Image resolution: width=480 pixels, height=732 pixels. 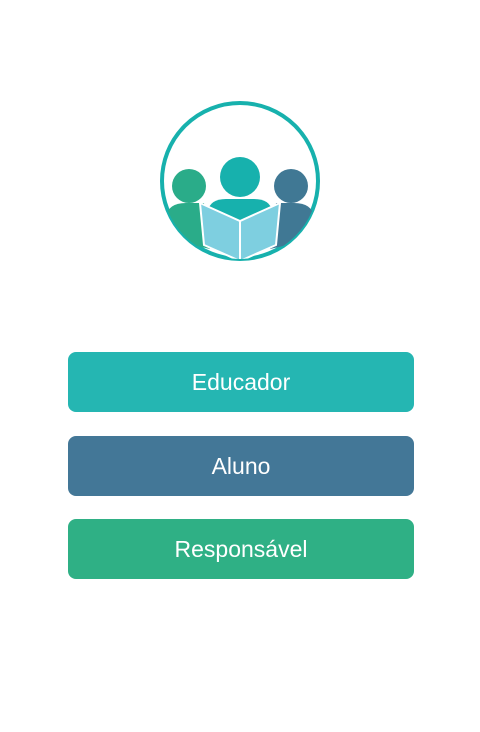 What do you see at coordinates (241, 466) in the screenshot?
I see `aluno-button: Aluno` at bounding box center [241, 466].